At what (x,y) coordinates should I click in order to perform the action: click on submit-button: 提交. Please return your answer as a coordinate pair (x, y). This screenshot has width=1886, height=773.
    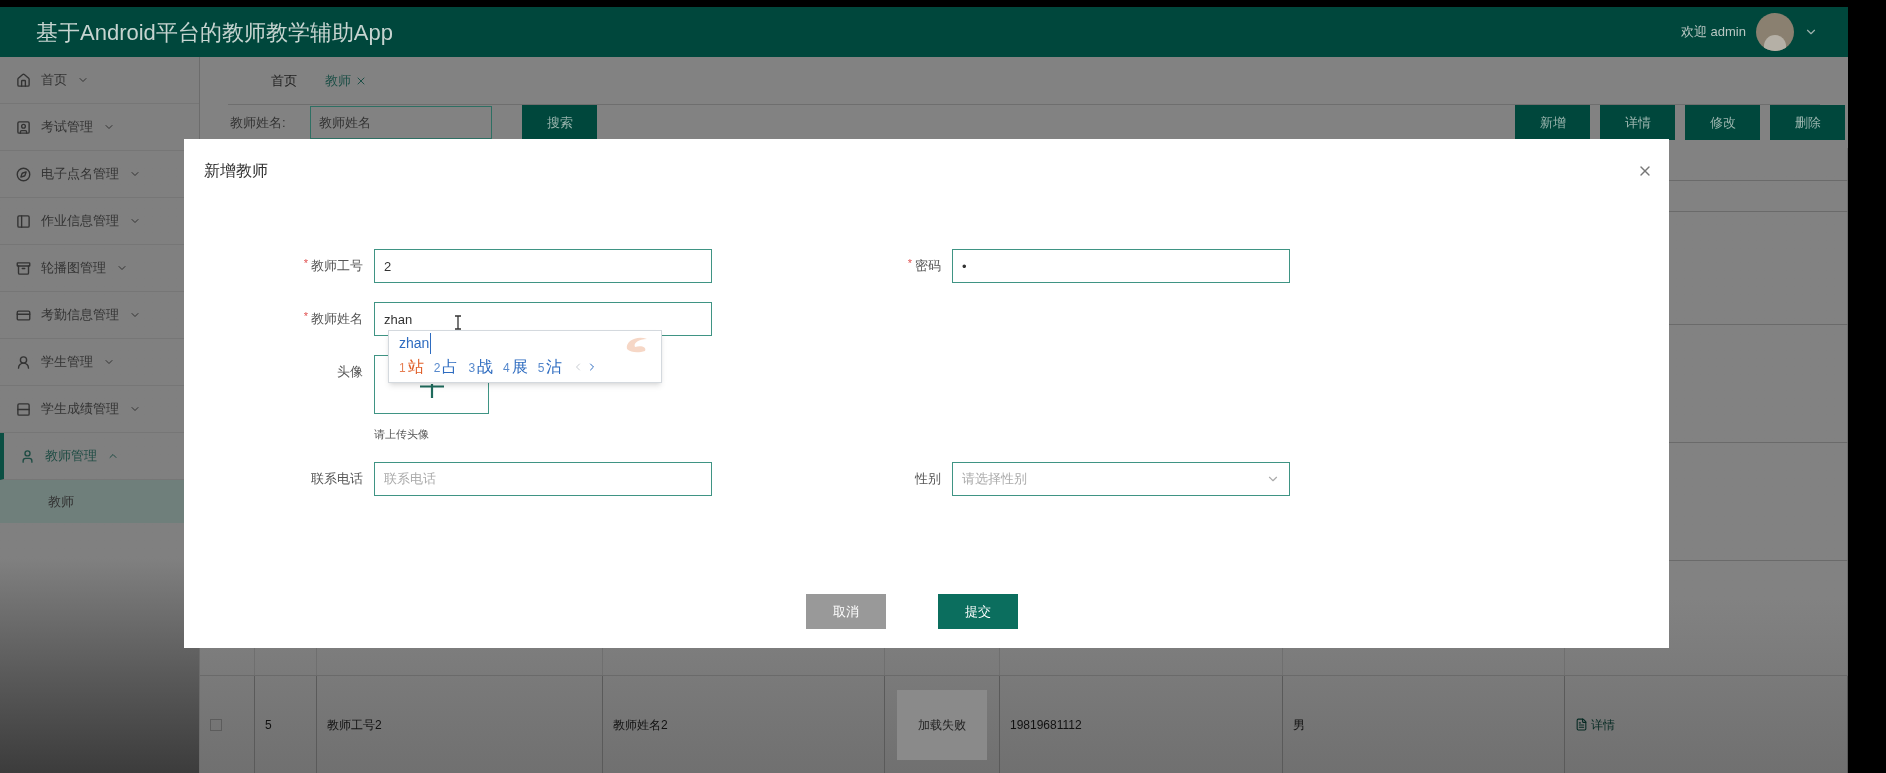
    Looking at the image, I should click on (977, 611).